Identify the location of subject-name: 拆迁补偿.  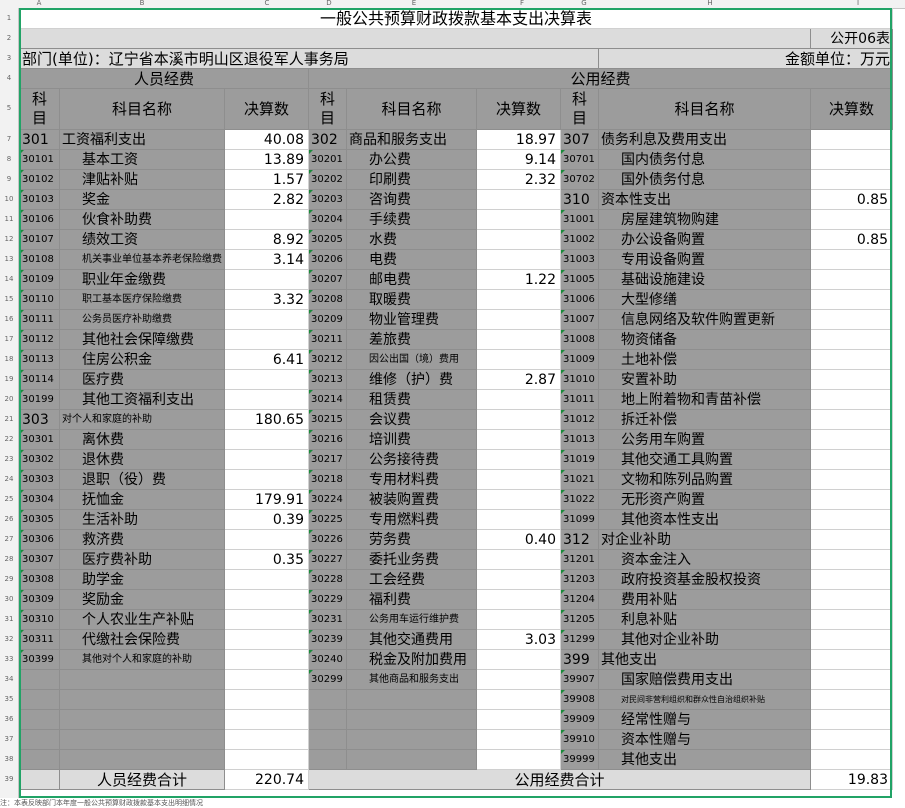
(704, 419).